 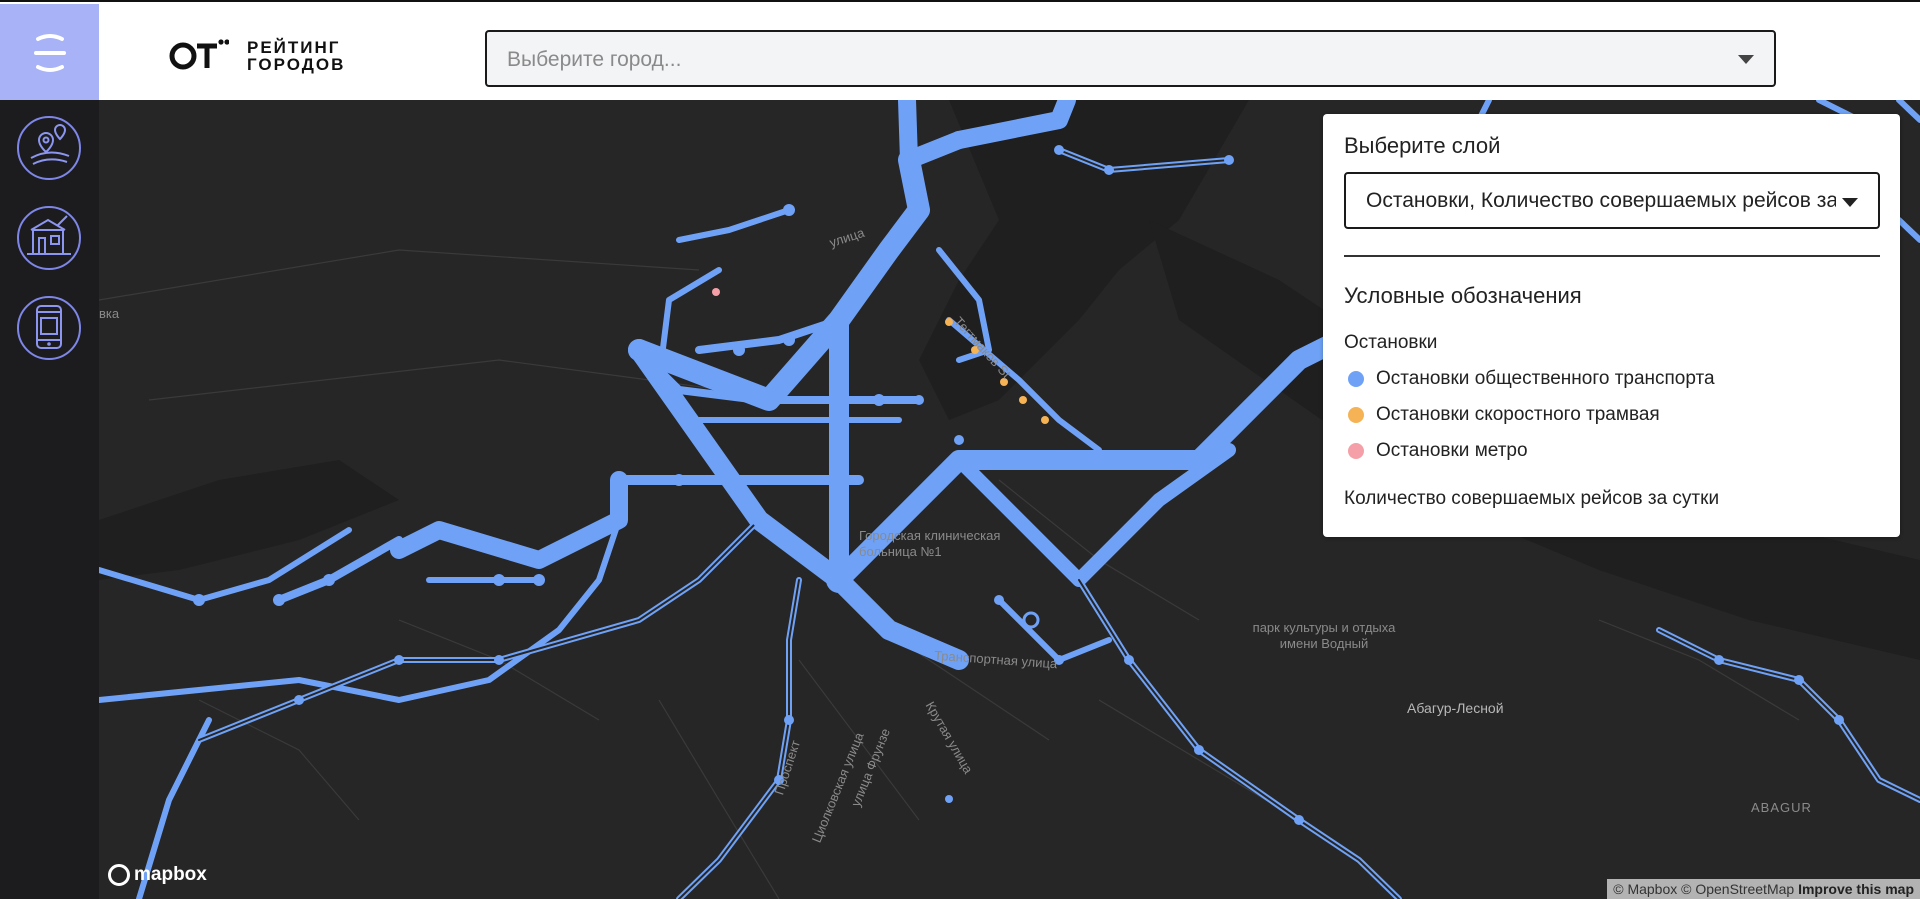 I want to click on logo: РЕЙТИНГ ГОРОДОВ, so click(x=256, y=56).